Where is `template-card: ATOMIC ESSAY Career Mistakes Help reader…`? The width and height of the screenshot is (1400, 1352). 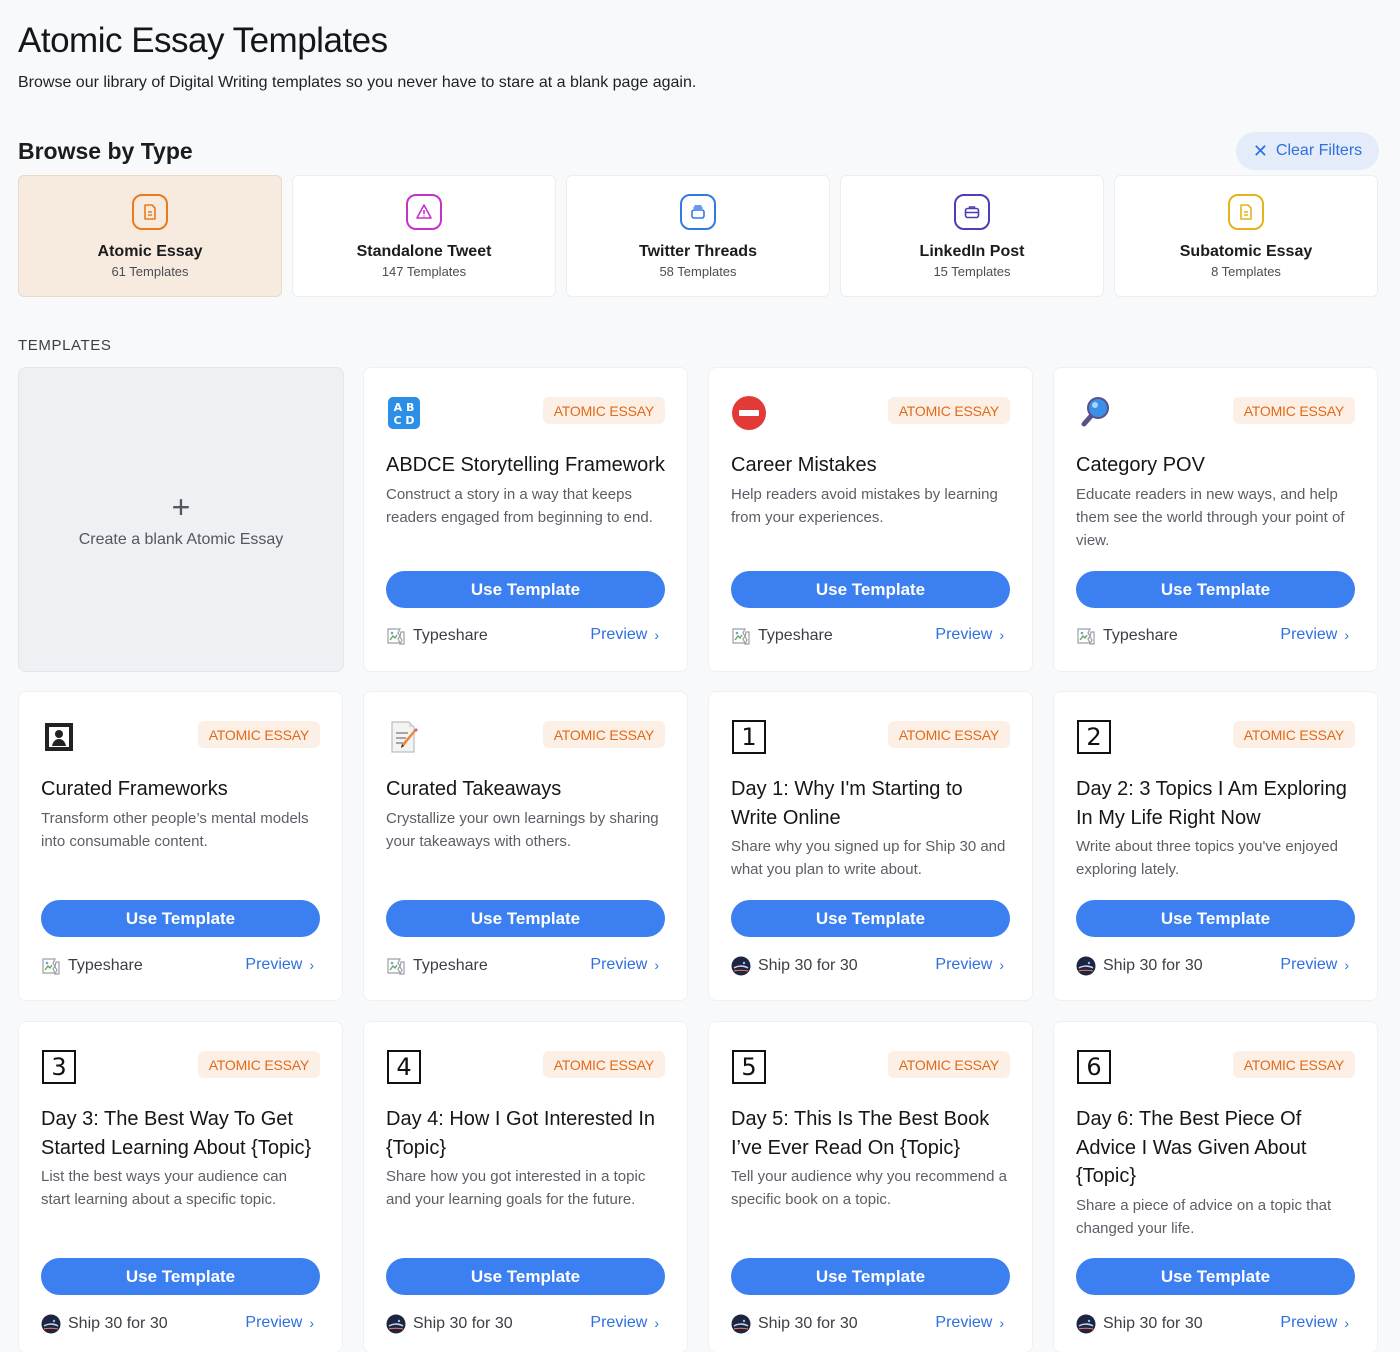 template-card: ATOMIC ESSAY Career Mistakes Help reader… is located at coordinates (870, 519).